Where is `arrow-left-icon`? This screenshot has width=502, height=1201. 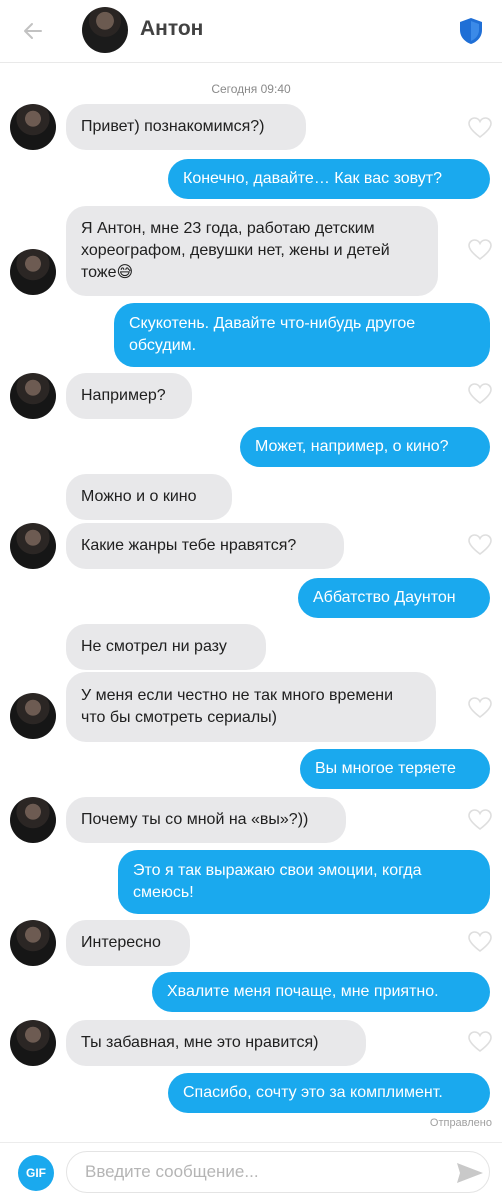 arrow-left-icon is located at coordinates (33, 31).